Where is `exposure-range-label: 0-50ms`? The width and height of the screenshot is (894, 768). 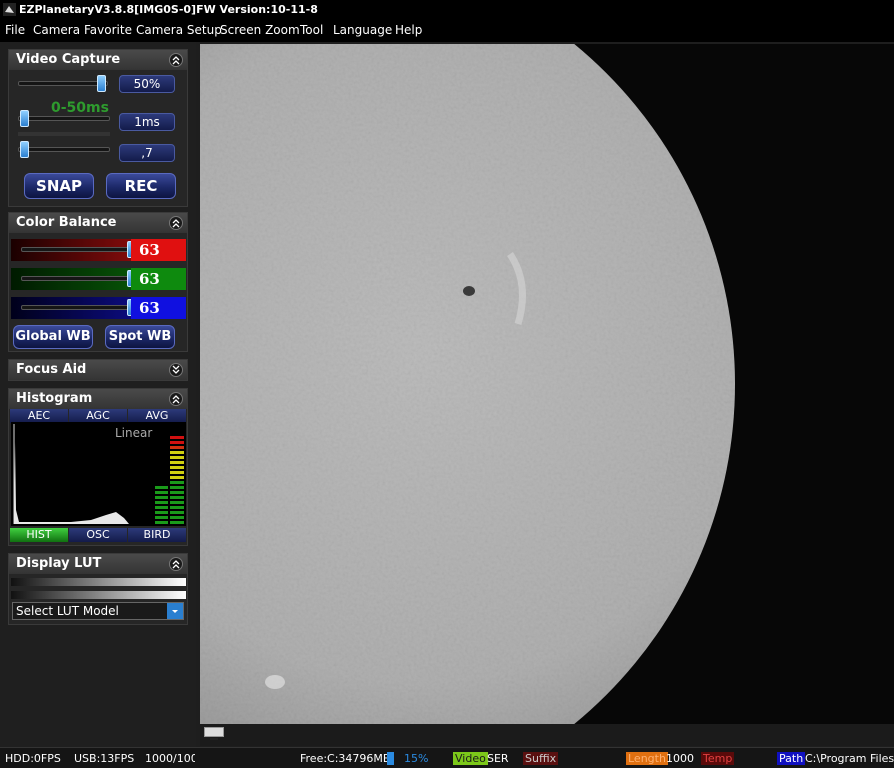 exposure-range-label: 0-50ms is located at coordinates (80, 108).